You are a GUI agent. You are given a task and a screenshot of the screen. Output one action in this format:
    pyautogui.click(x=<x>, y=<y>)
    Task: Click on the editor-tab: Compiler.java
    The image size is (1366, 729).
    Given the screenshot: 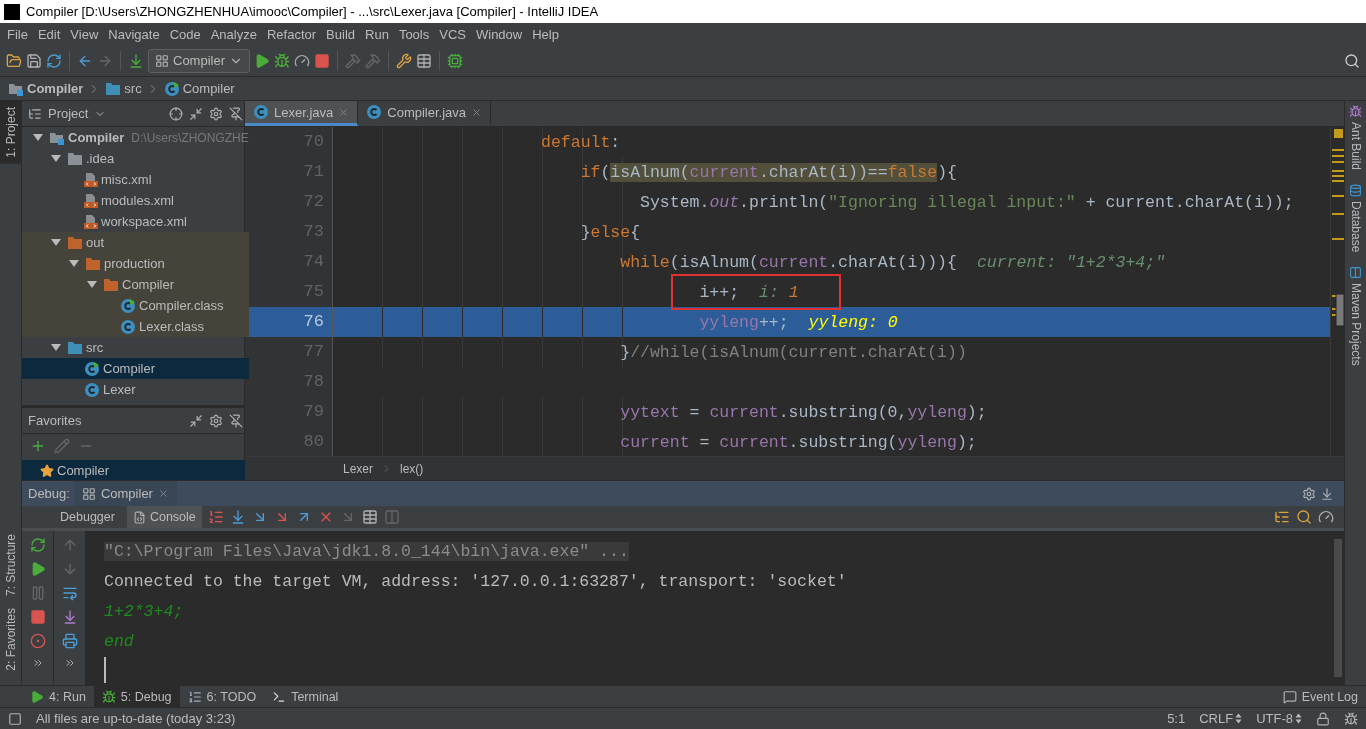 What is the action you would take?
    pyautogui.click(x=425, y=113)
    